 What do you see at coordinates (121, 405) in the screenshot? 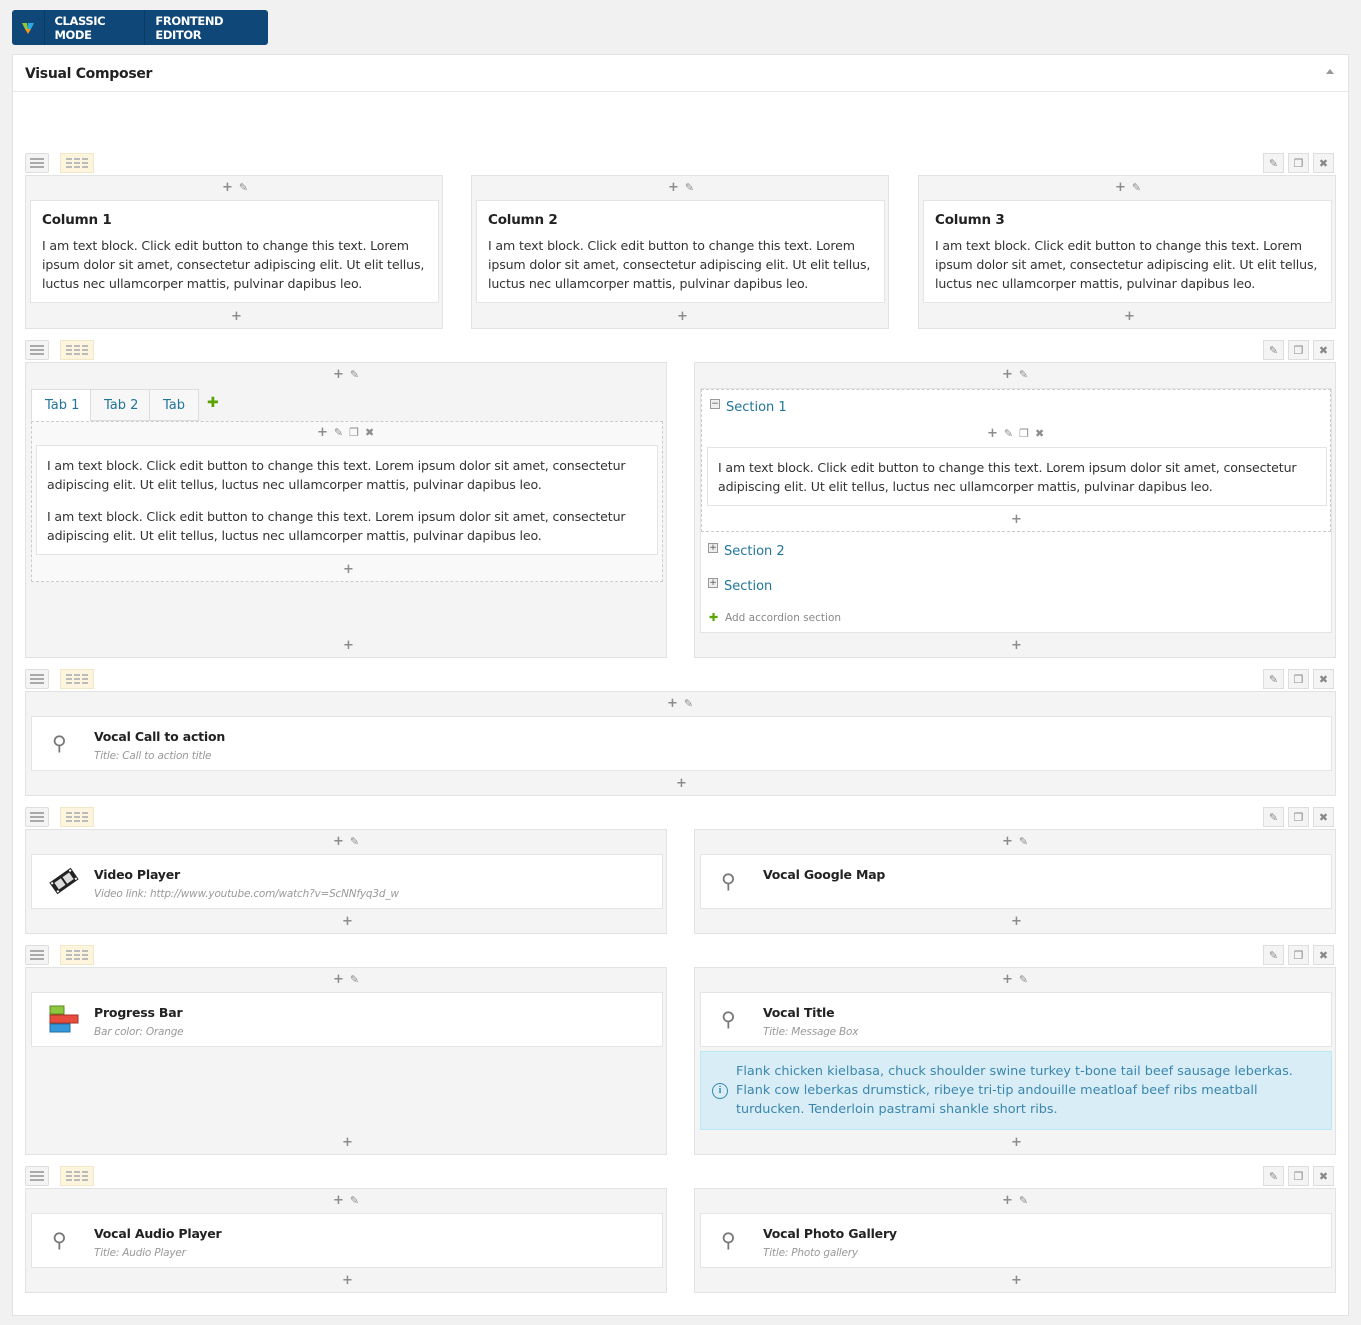
I see `tab-2: Tab 2` at bounding box center [121, 405].